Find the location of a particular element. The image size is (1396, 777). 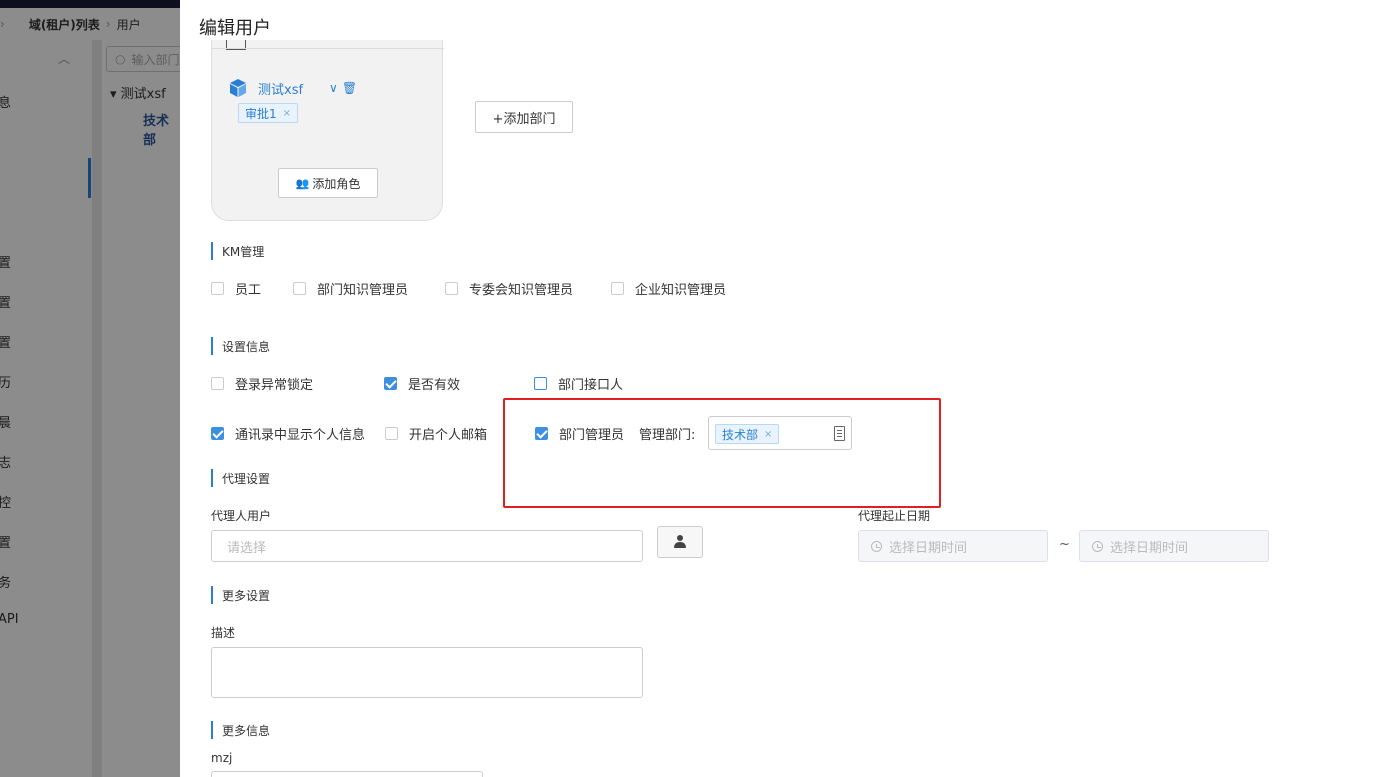

users-icon: 👥 is located at coordinates (302, 183).